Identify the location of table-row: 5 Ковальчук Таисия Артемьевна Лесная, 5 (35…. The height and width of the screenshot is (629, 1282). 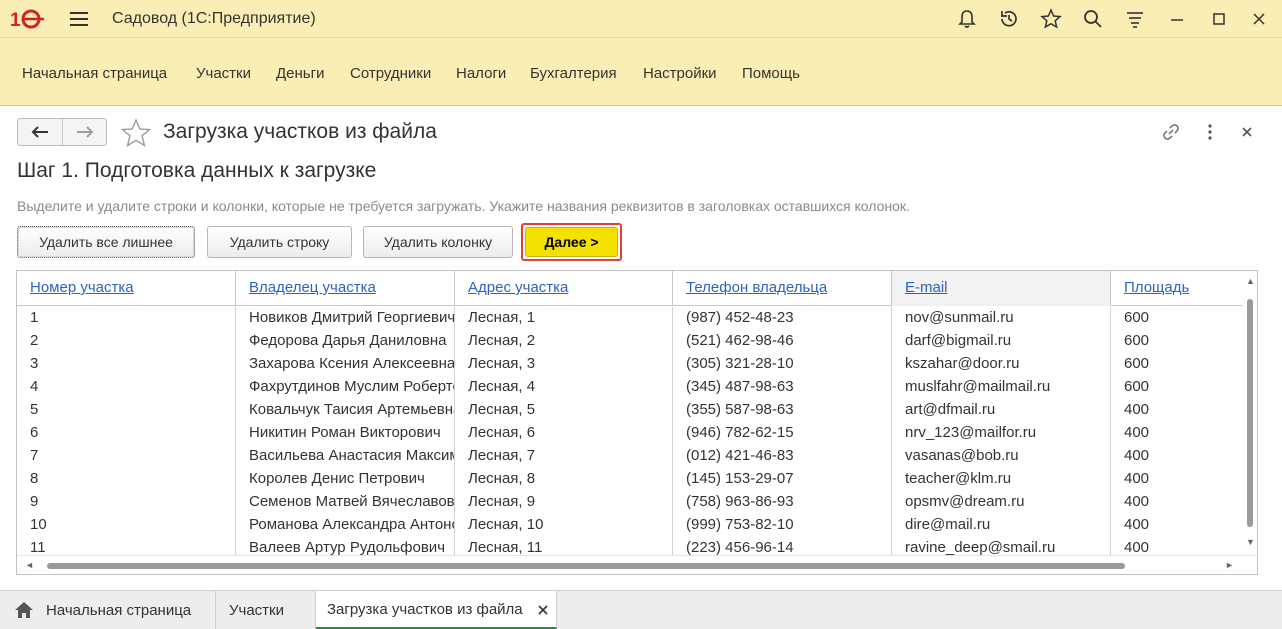
(630, 410).